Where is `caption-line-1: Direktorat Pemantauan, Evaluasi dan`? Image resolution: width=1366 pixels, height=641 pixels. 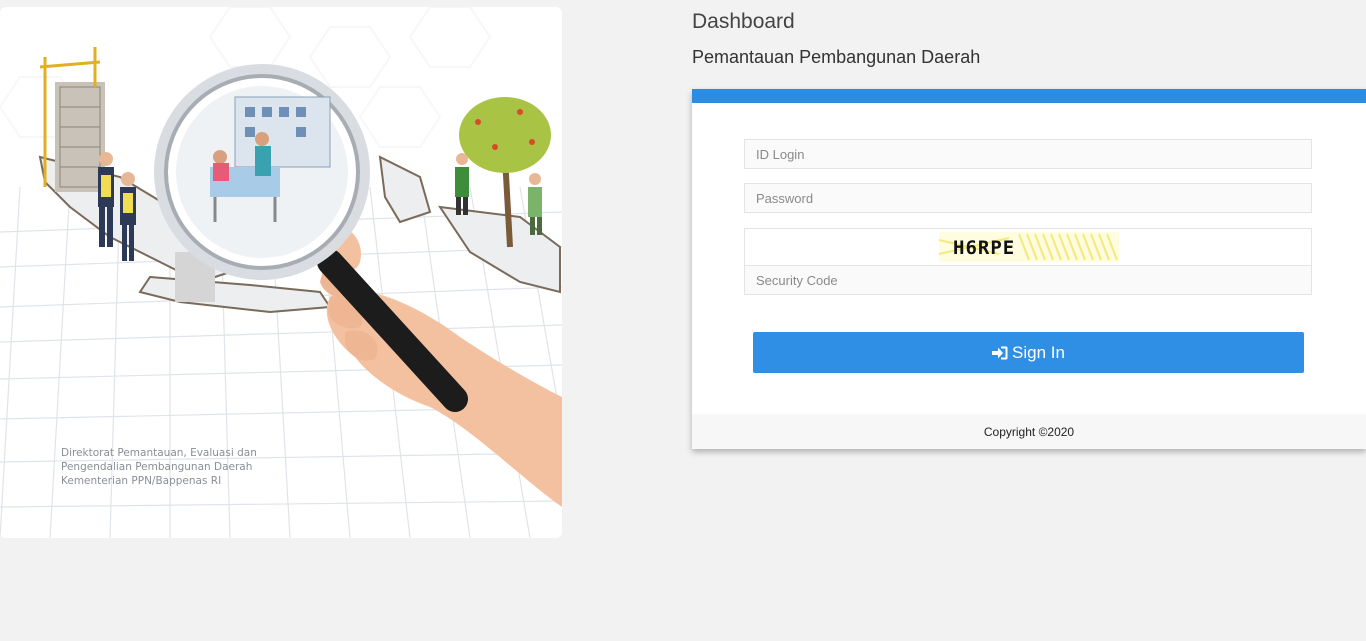
caption-line-1: Direktorat Pemantauan, Evaluasi dan is located at coordinates (159, 453).